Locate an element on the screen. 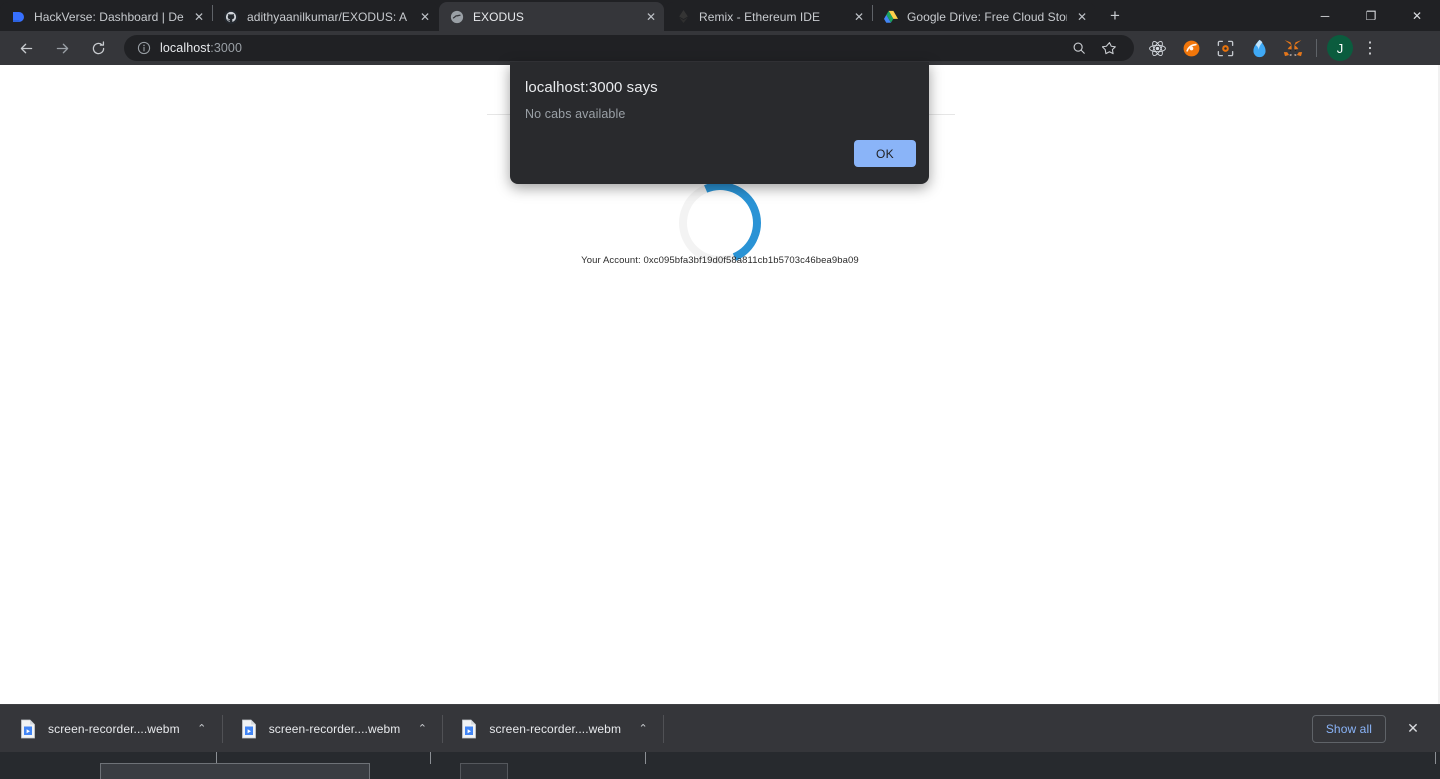 This screenshot has height=779, width=1440. window-controls: ─ ❐ ✕ is located at coordinates (1371, 15).